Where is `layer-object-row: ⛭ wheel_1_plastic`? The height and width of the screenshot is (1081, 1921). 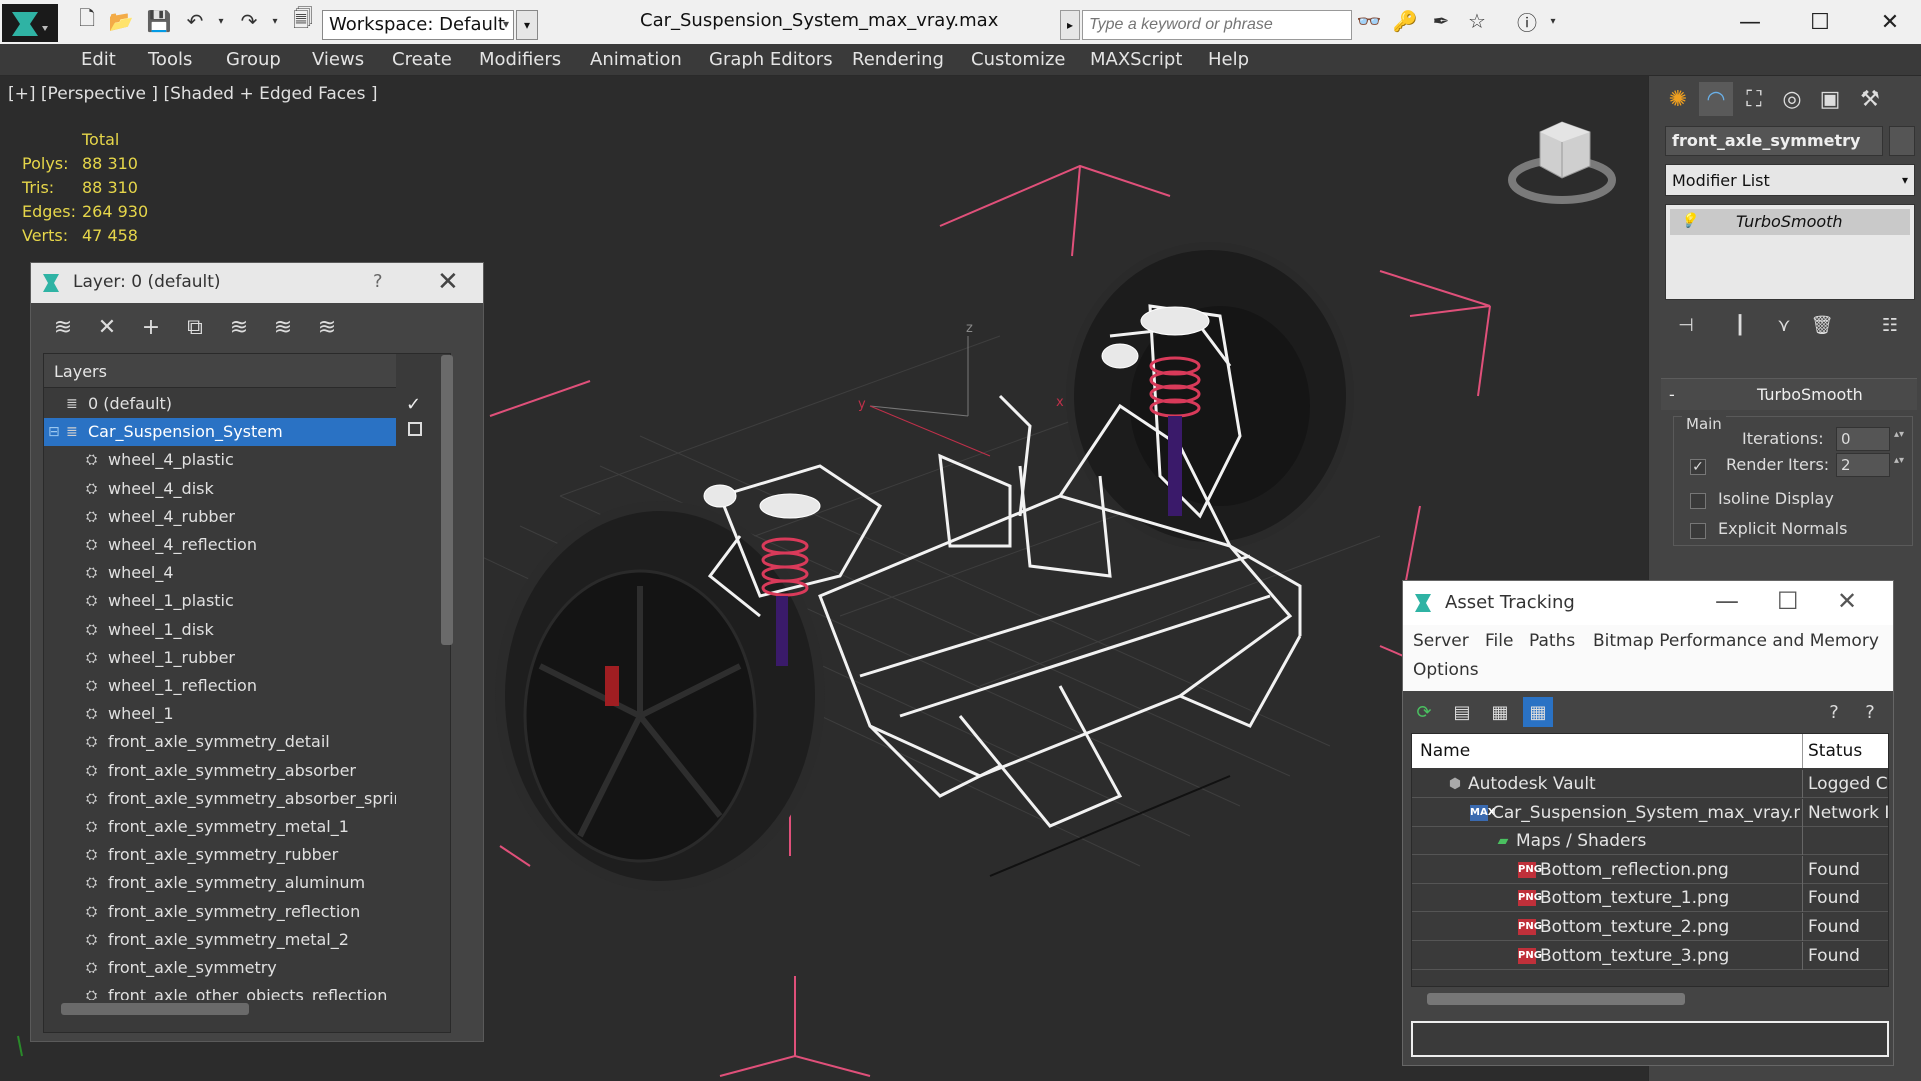
layer-object-row: ⛭ wheel_1_plastic is located at coordinates (220, 601).